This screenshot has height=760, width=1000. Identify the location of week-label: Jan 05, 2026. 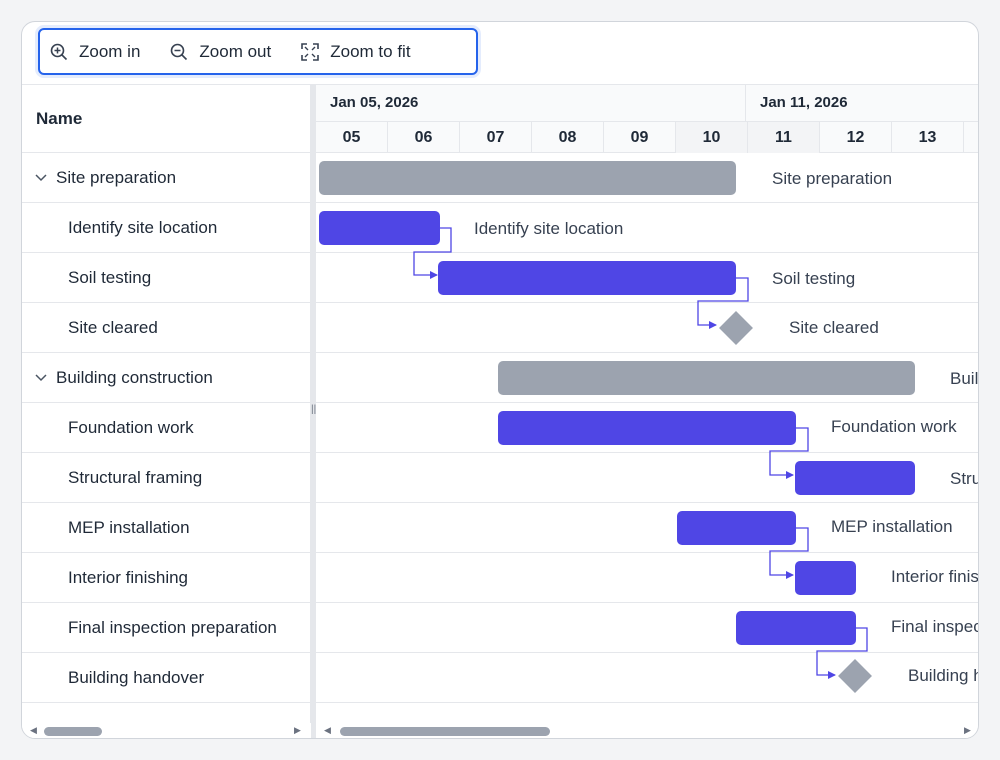
(531, 103).